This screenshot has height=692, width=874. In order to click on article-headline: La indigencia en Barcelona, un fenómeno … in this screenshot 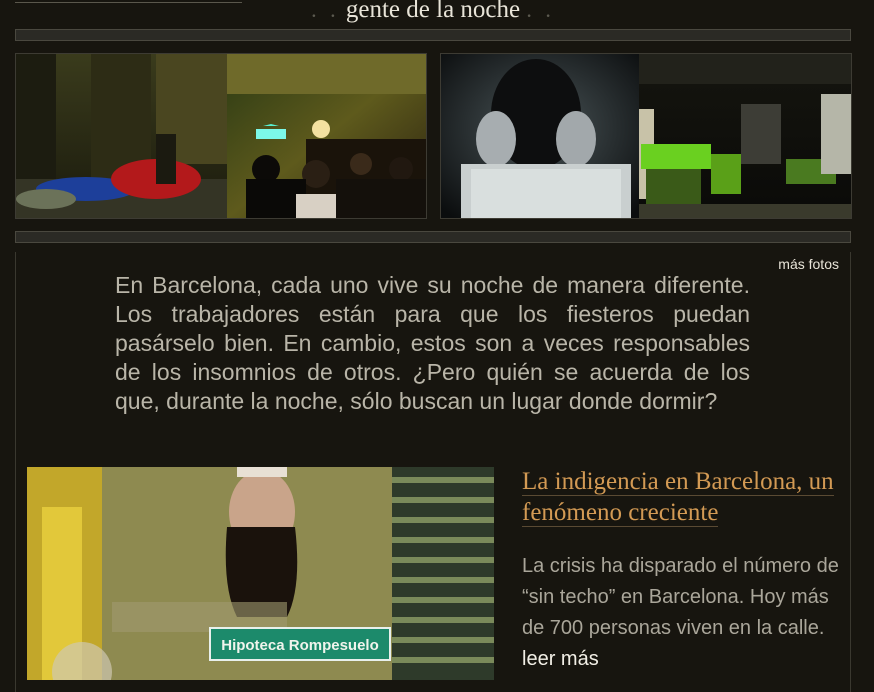, I will do `click(682, 497)`.